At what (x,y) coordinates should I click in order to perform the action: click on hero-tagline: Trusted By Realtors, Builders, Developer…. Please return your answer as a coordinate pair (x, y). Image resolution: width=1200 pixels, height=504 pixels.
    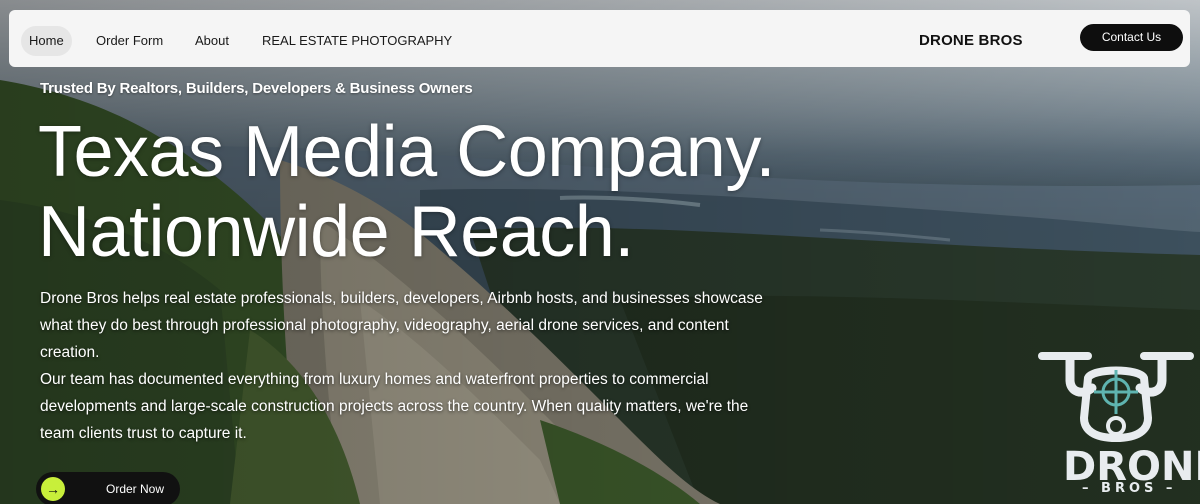
    Looking at the image, I should click on (256, 88).